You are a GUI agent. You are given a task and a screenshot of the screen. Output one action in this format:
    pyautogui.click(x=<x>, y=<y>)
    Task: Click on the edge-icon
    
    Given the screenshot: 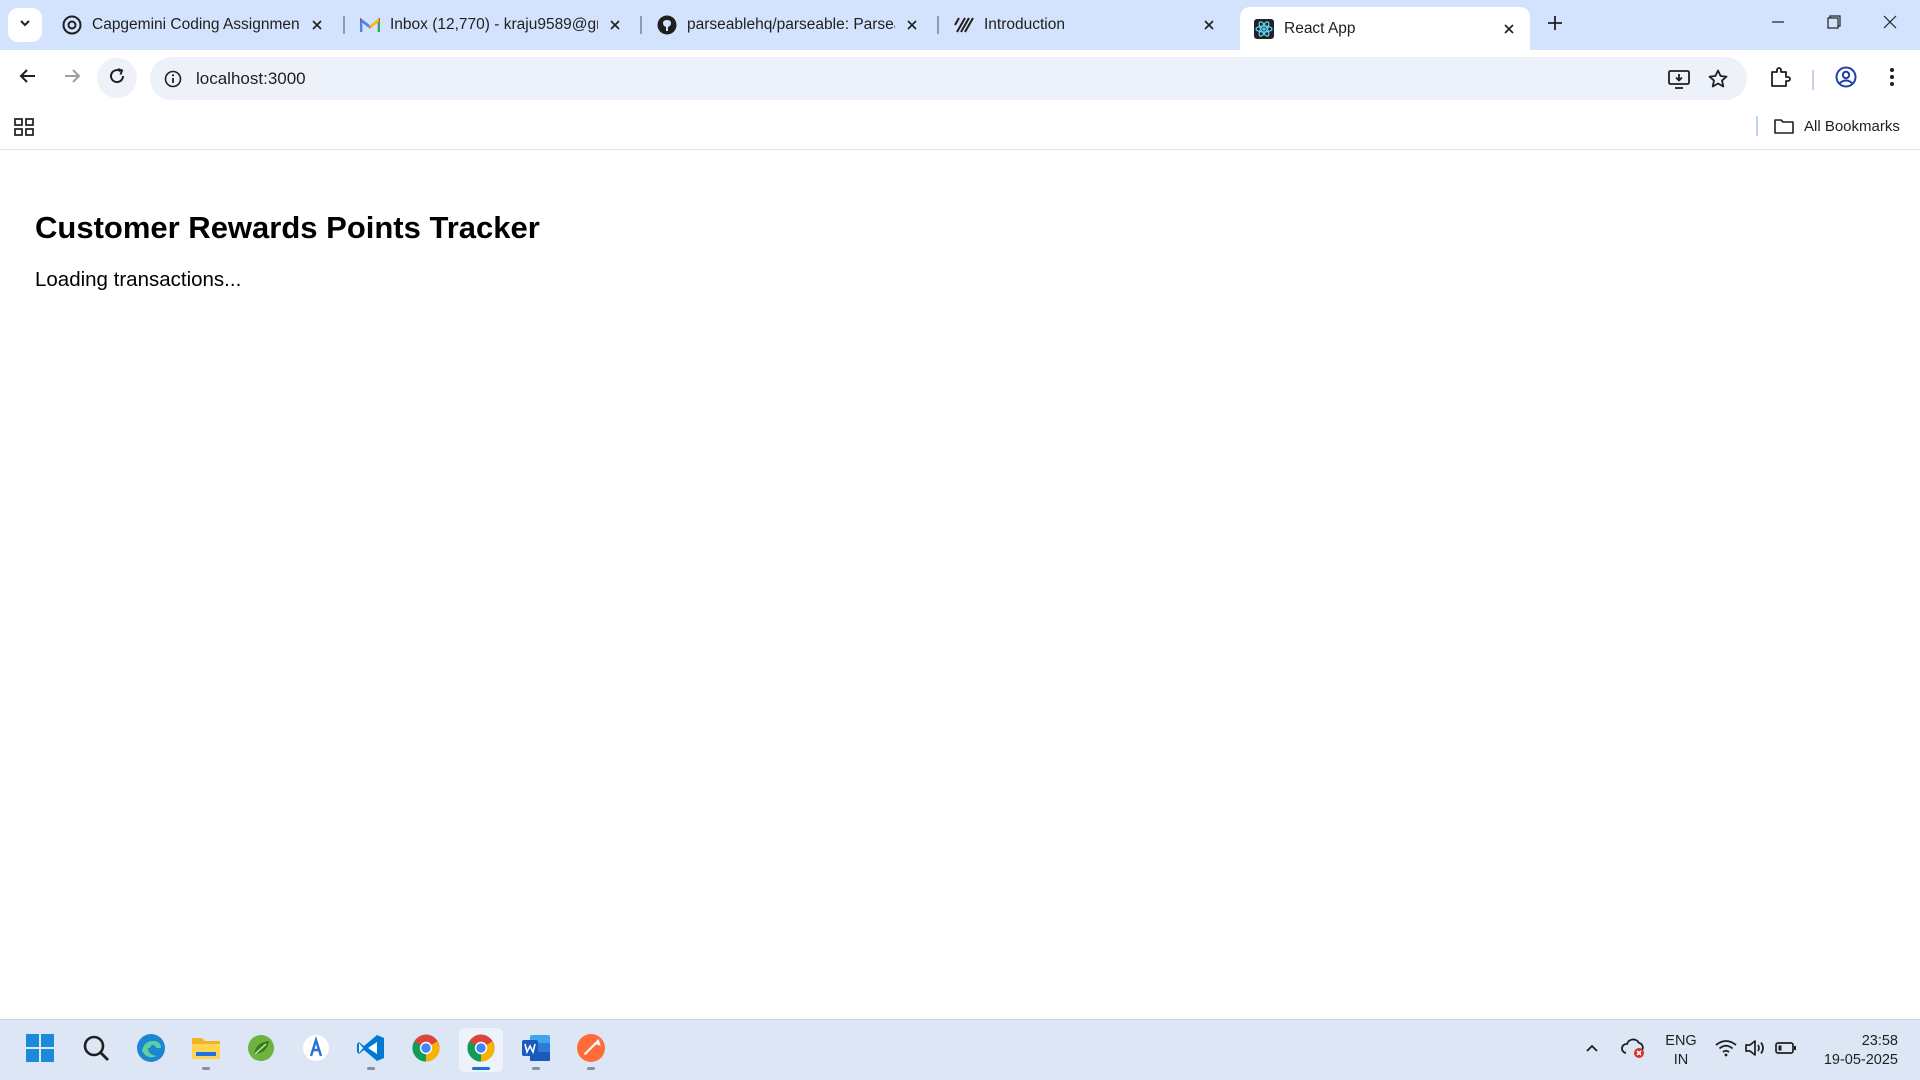 What is the action you would take?
    pyautogui.click(x=151, y=1050)
    